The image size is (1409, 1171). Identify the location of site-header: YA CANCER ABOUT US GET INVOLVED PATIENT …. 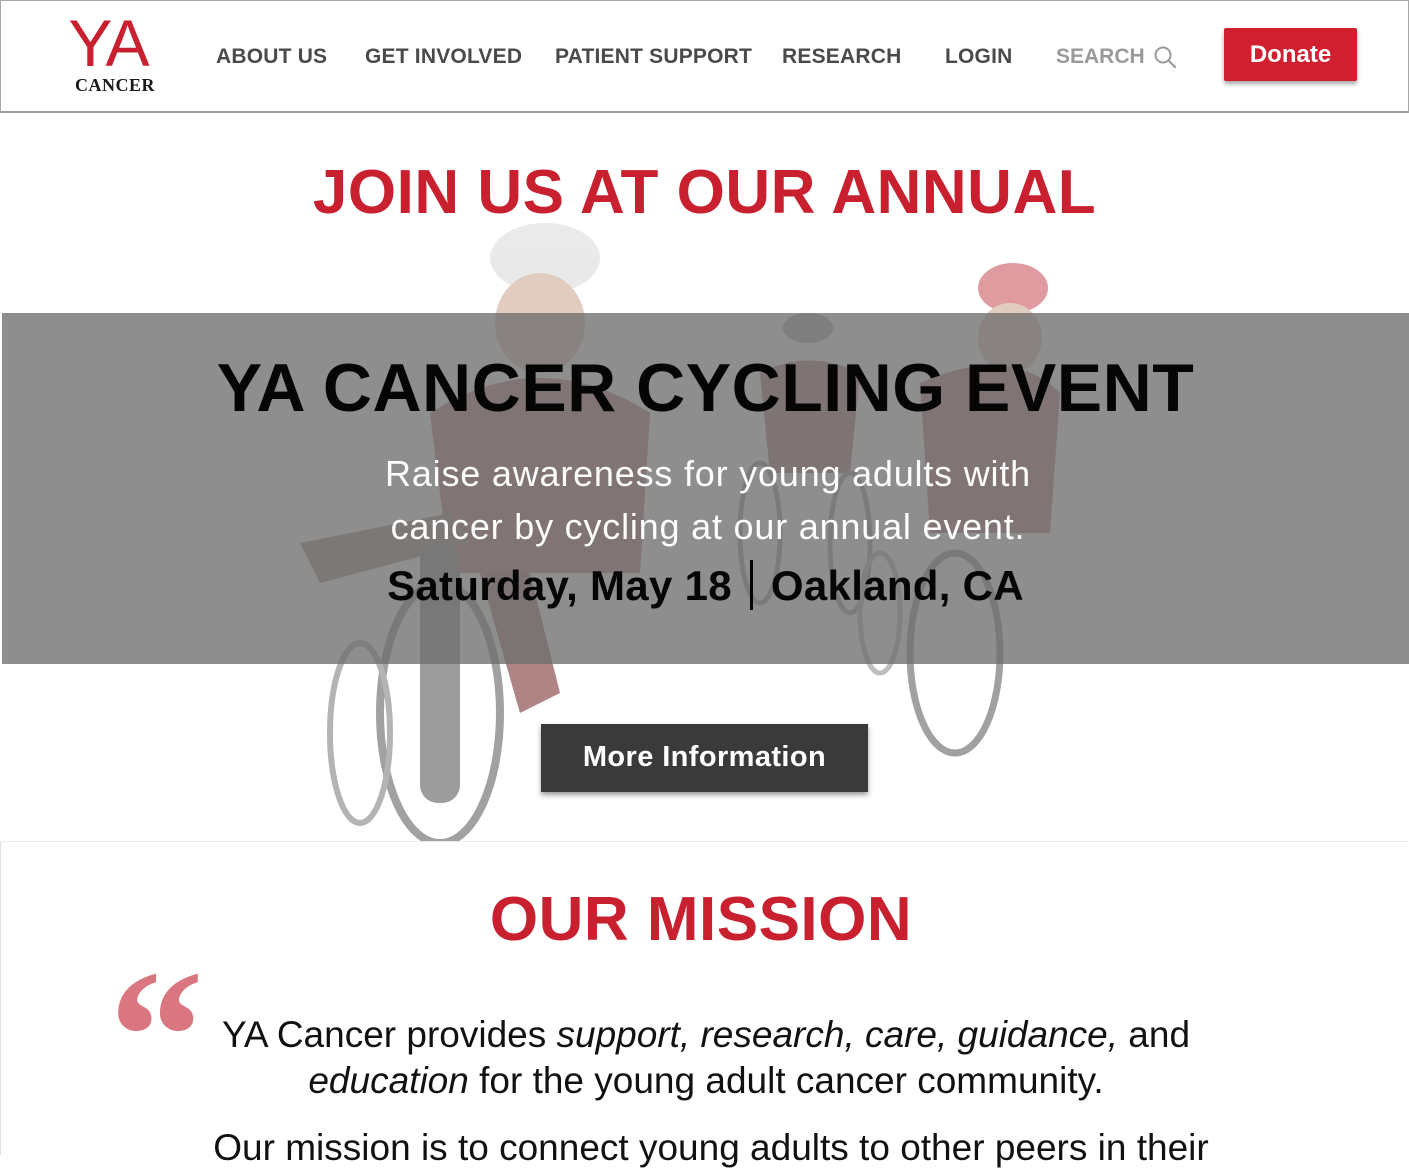
(704, 57).